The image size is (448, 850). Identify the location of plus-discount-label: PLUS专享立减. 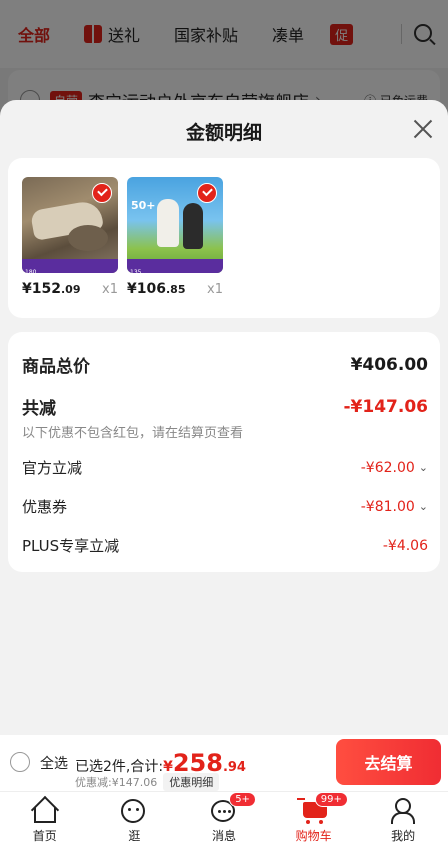
(71, 546).